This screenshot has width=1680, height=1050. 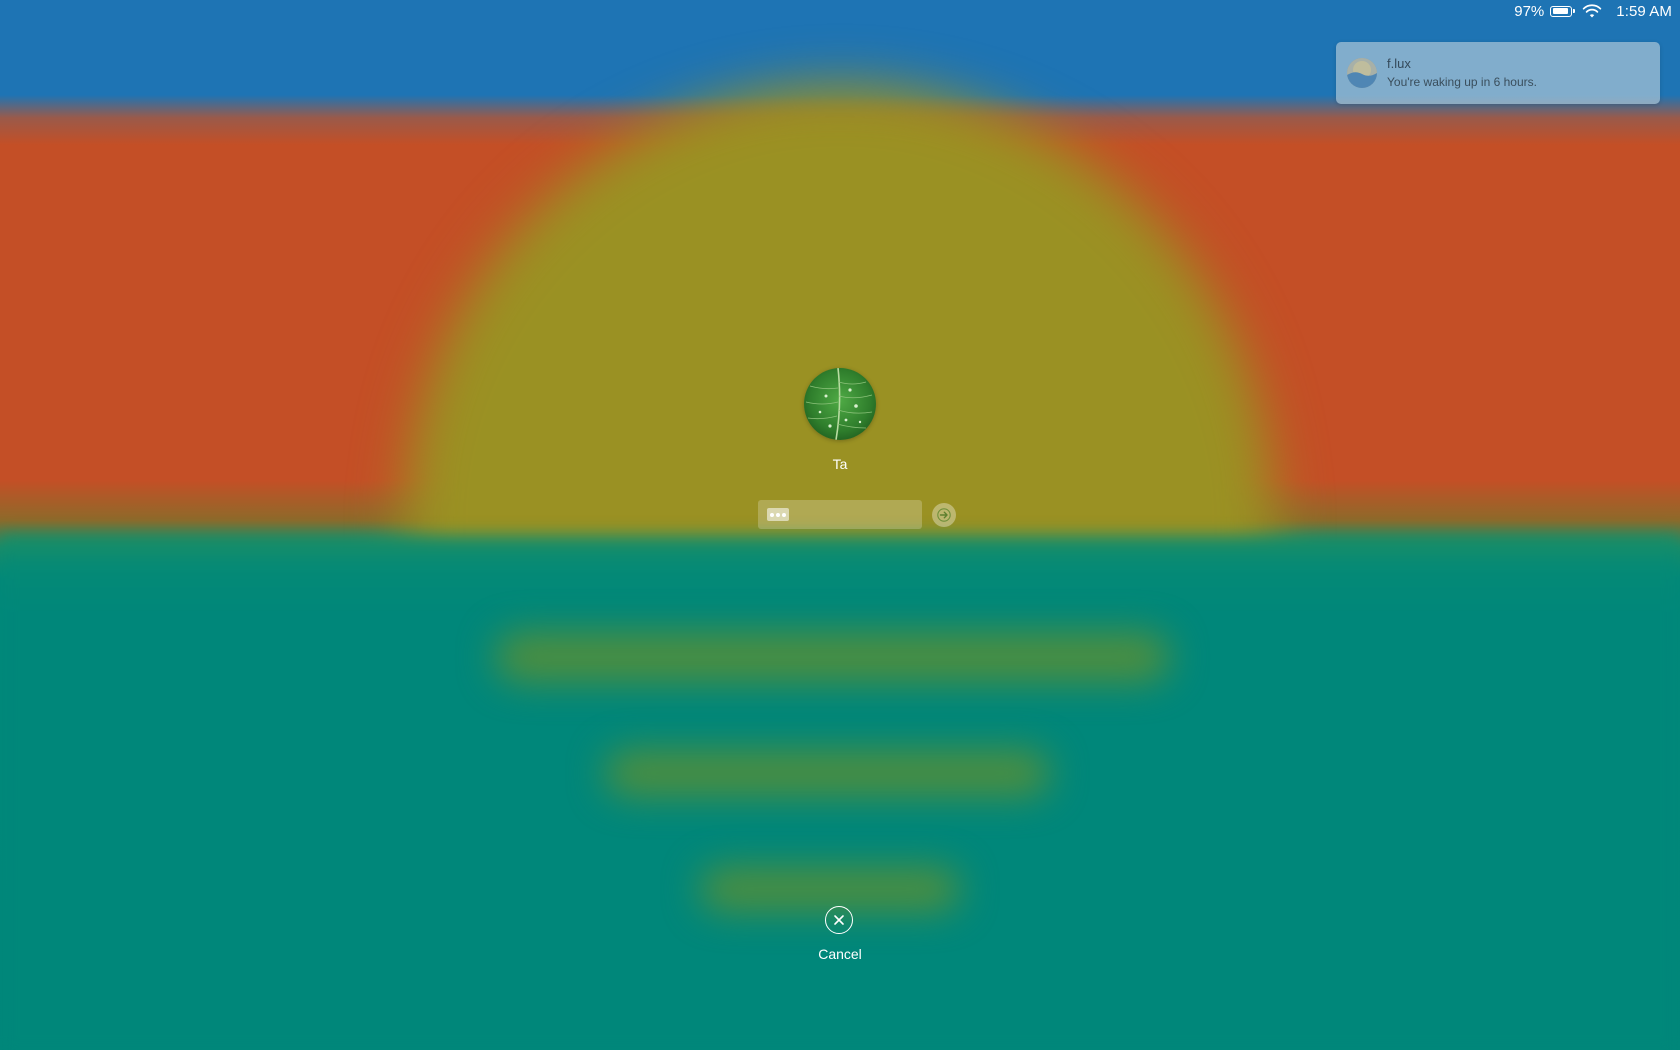 What do you see at coordinates (840, 464) in the screenshot?
I see `user-name: Ta` at bounding box center [840, 464].